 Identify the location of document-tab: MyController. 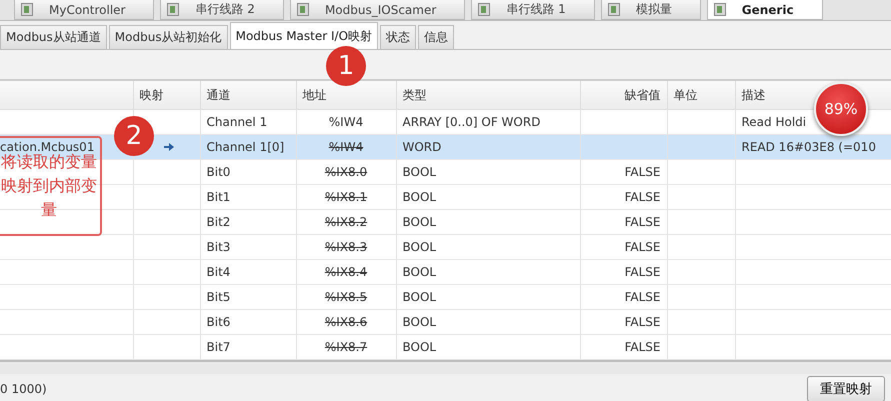
(84, 10).